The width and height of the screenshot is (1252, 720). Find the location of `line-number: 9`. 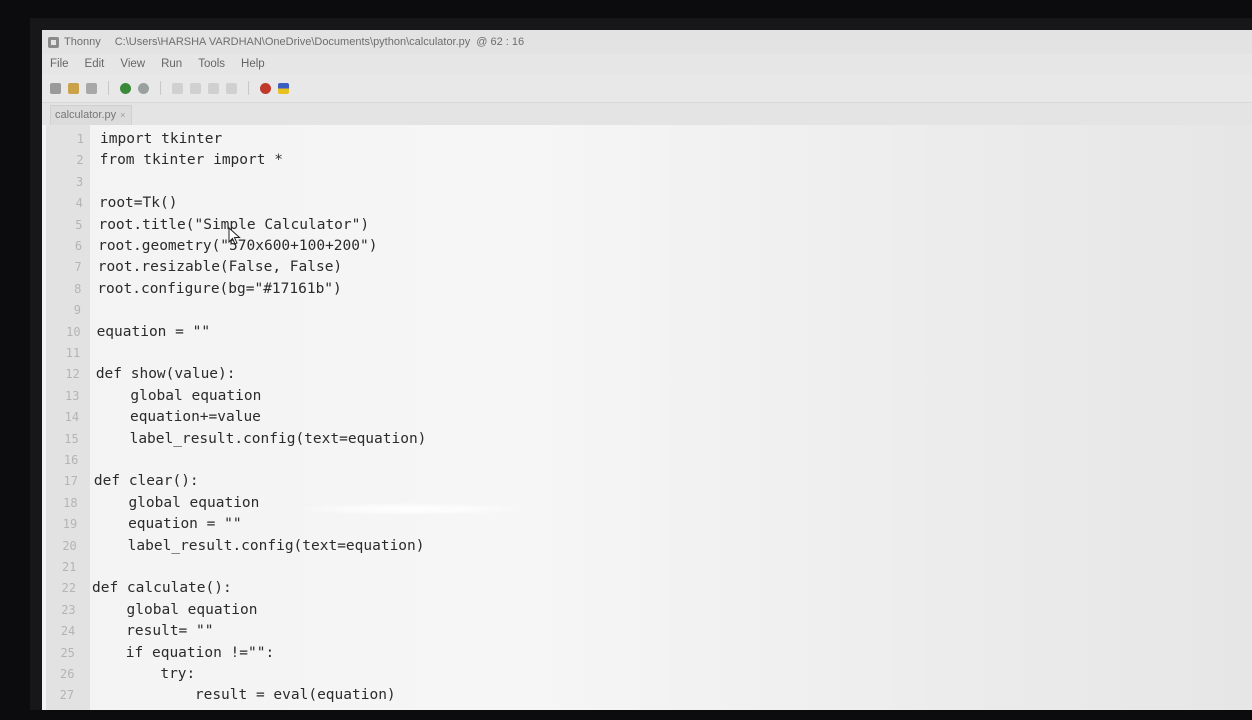

line-number: 9 is located at coordinates (77, 310).